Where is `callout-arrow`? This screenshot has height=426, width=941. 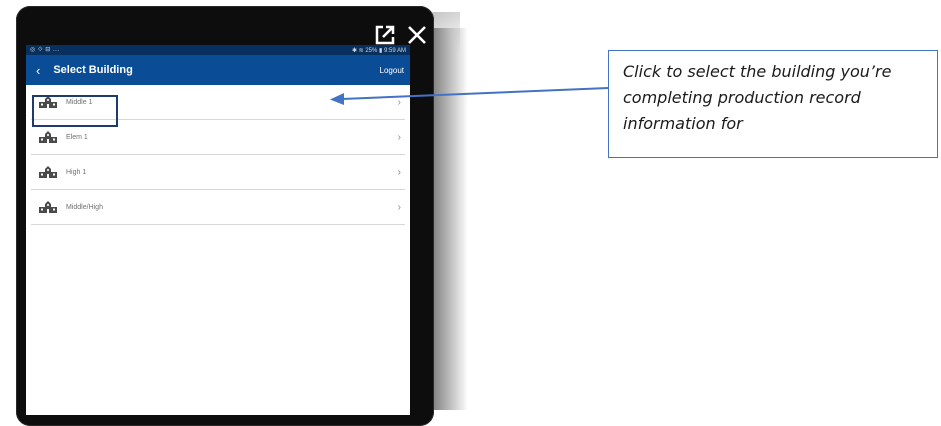 callout-arrow is located at coordinates (469, 96).